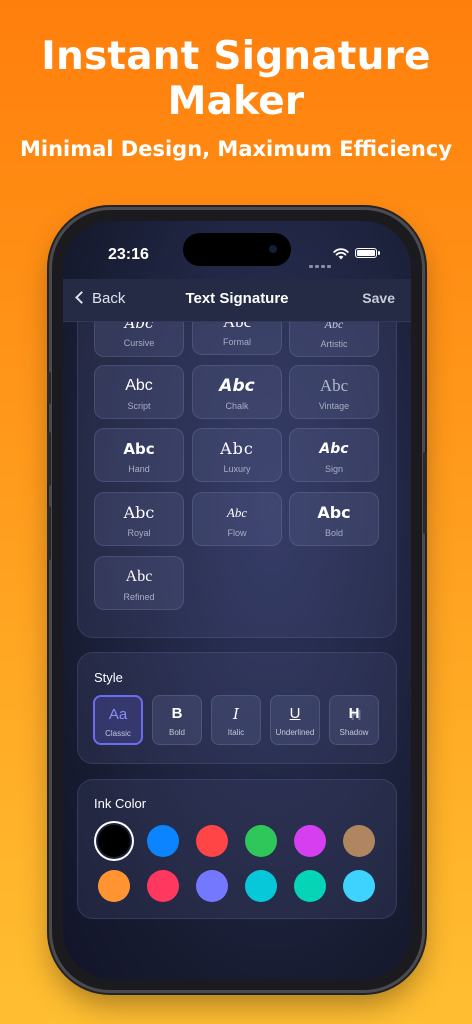 The image size is (472, 1024). I want to click on font-tile-sign: Abc Sign, so click(334, 455).